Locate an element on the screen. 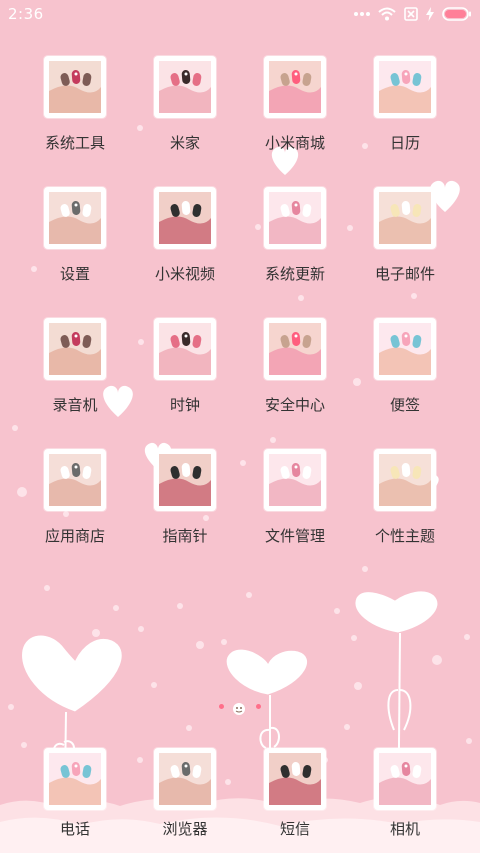 The image size is (480, 853). shop-bag-icon is located at coordinates (75, 480).